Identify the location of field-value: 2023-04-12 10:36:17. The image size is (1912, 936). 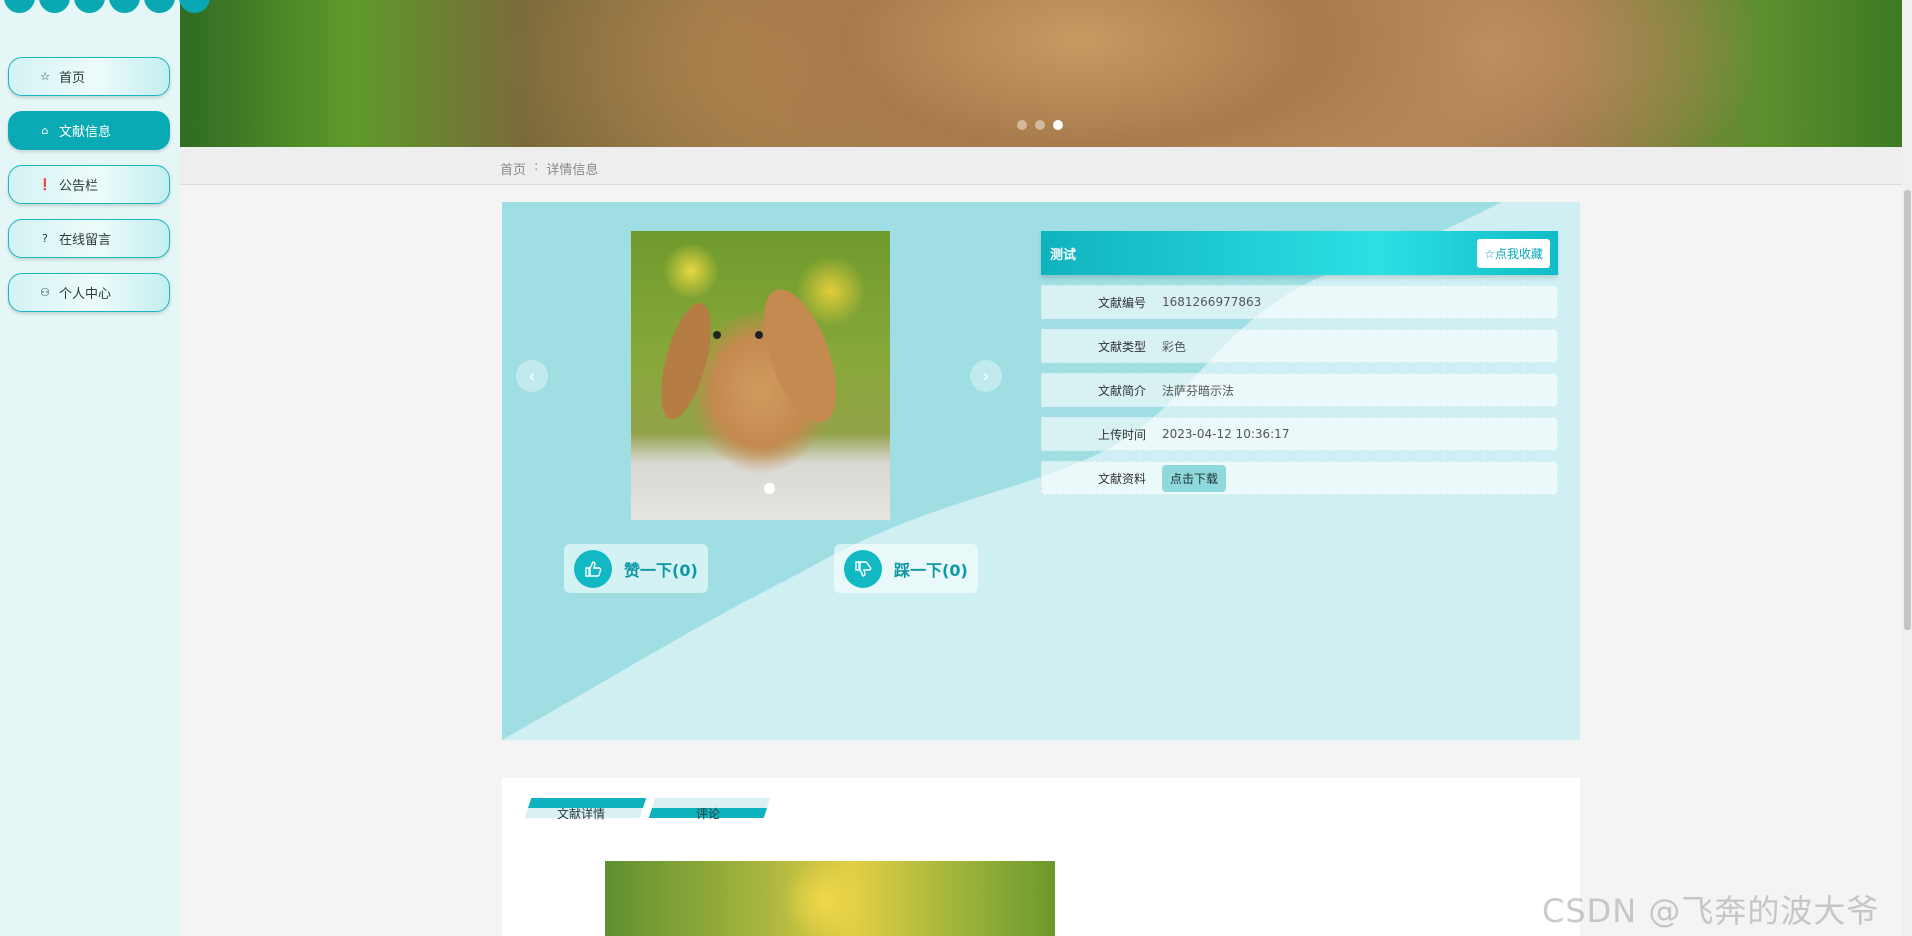
(1226, 434).